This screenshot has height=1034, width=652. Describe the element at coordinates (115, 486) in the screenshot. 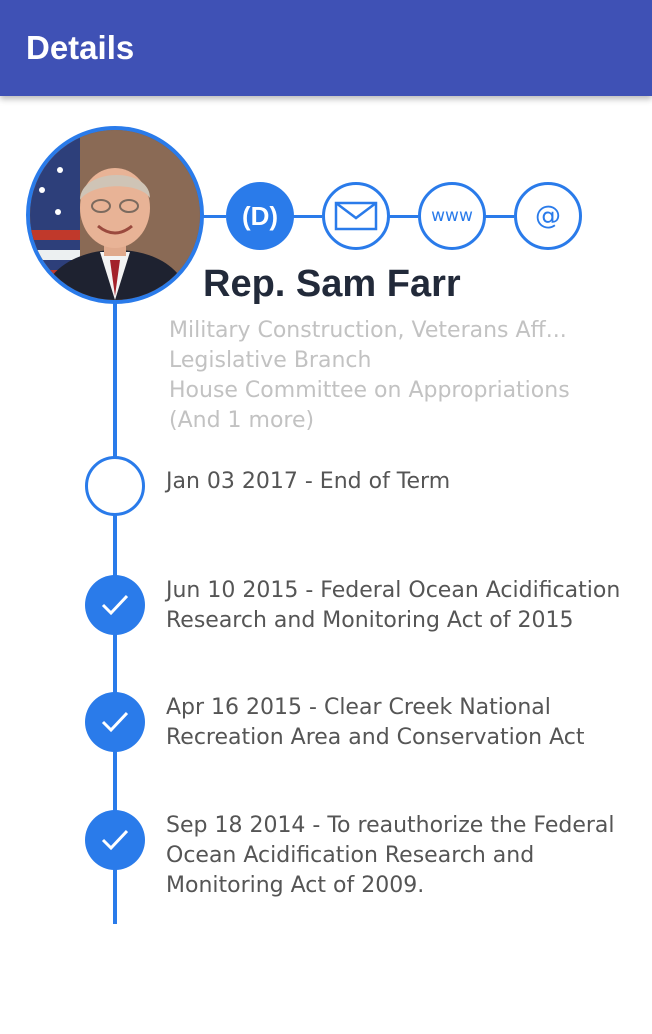

I see `timeline-node-upcoming` at that location.